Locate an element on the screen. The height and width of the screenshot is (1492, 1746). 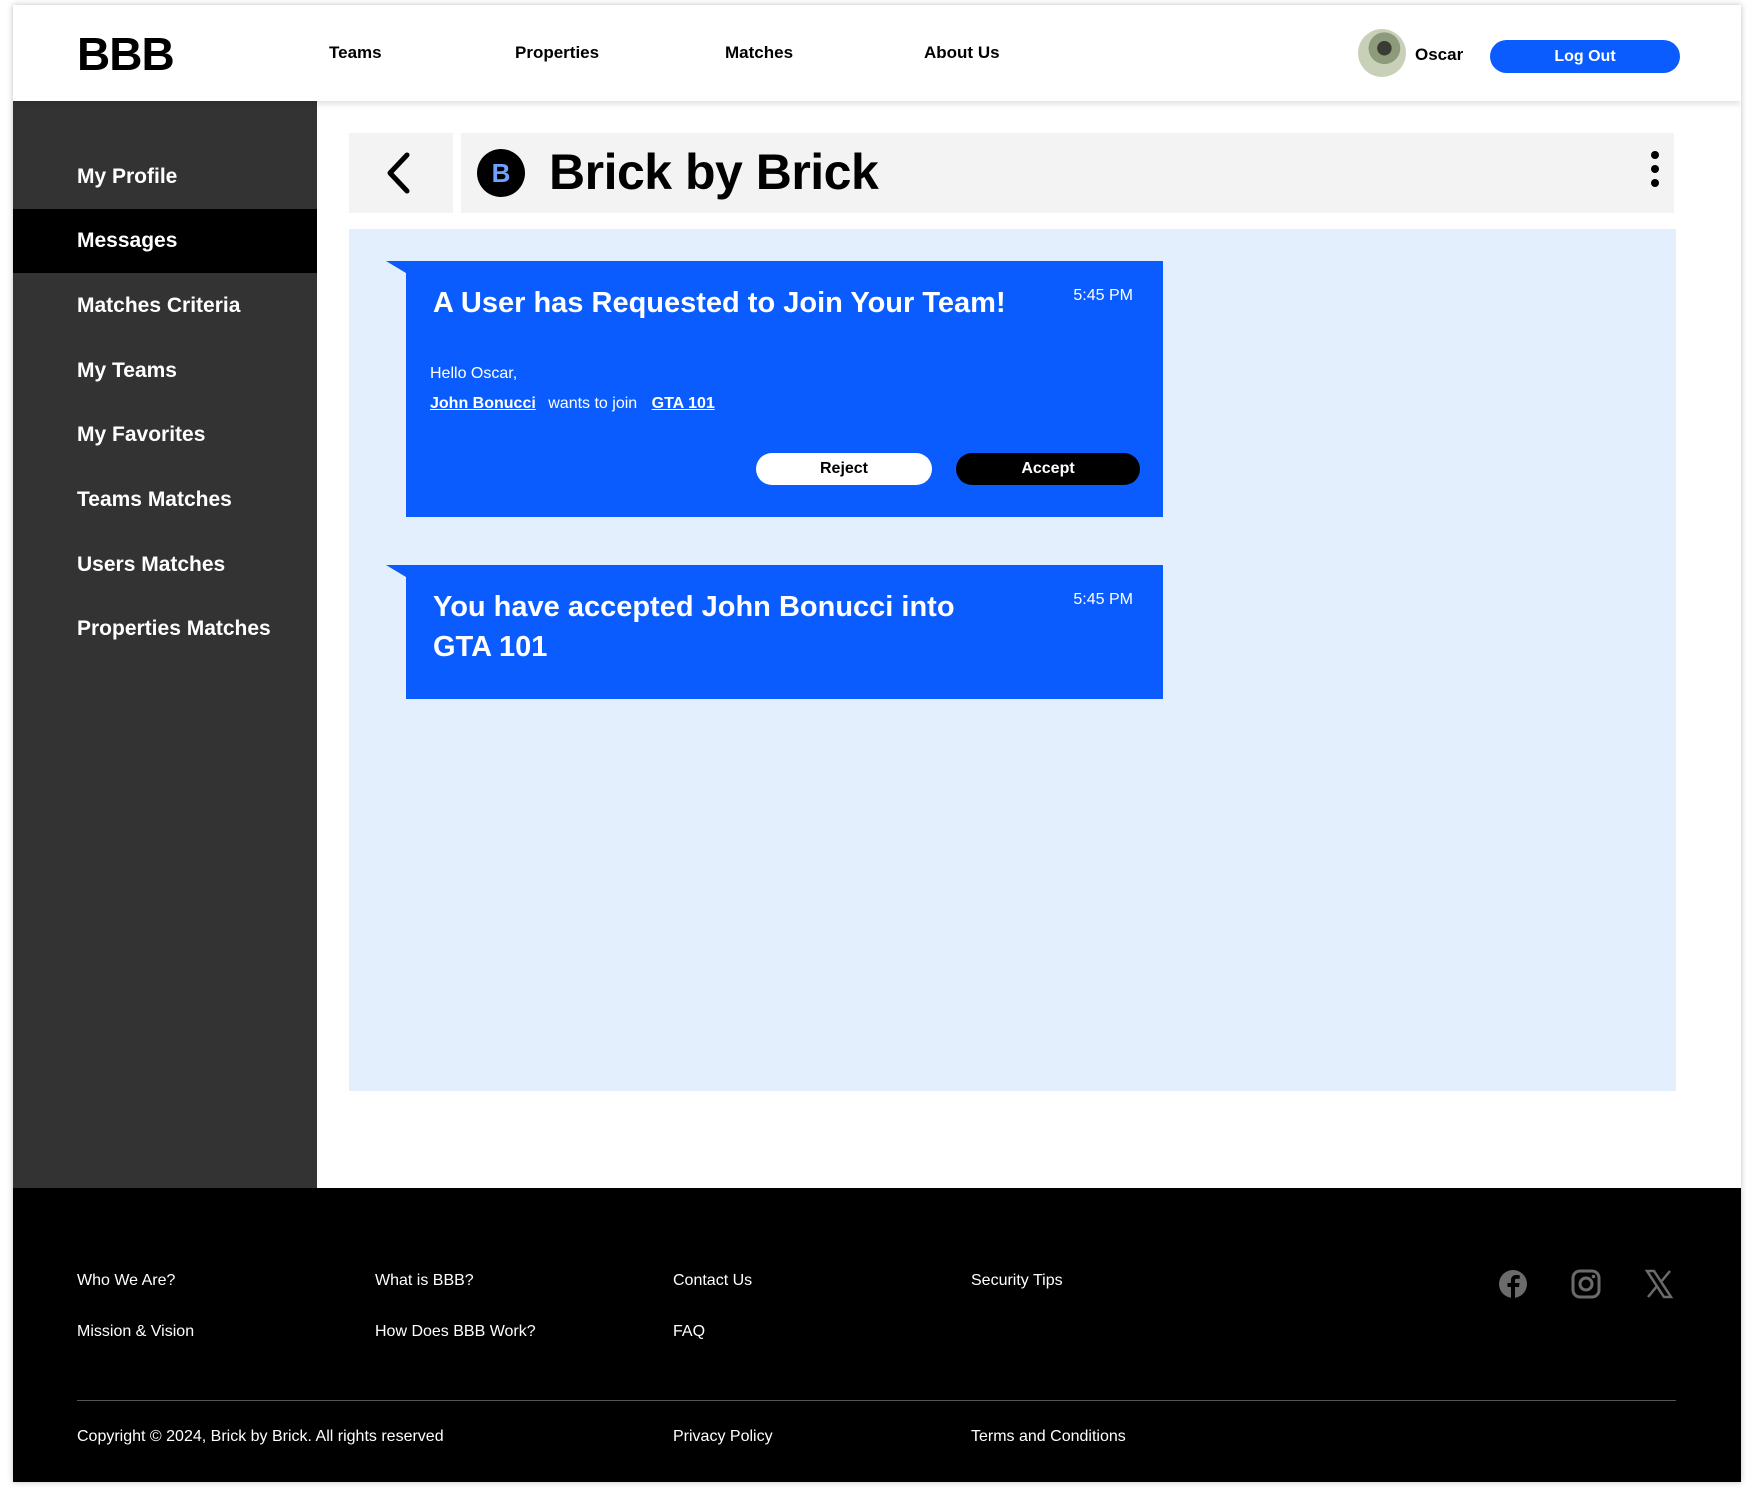
back-button is located at coordinates (401, 173).